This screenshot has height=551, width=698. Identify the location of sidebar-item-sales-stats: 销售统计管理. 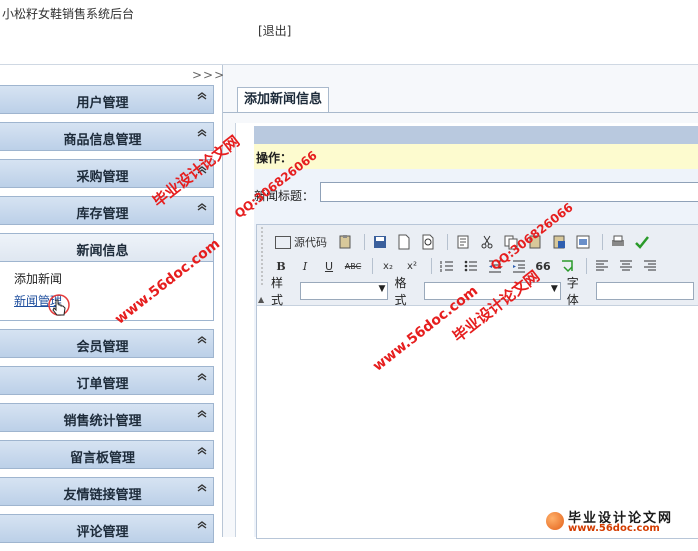
(107, 417).